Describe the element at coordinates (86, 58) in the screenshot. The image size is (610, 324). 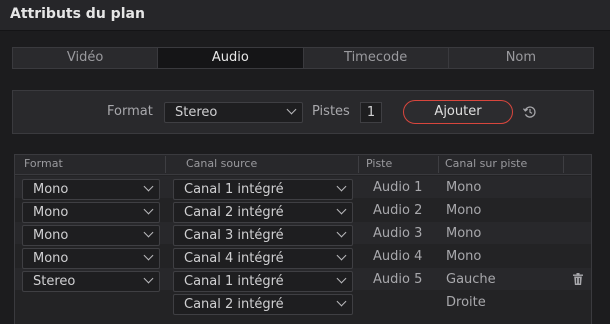
I see `tab-video: Vidéo` at that location.